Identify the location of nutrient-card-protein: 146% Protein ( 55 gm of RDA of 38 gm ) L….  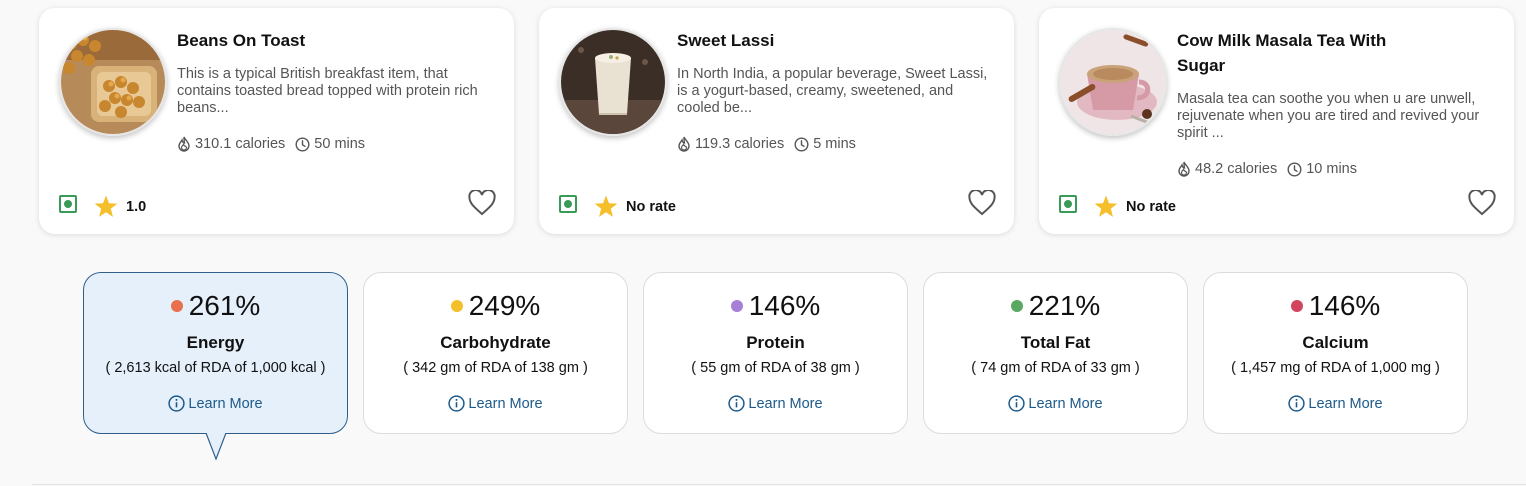
(775, 353).